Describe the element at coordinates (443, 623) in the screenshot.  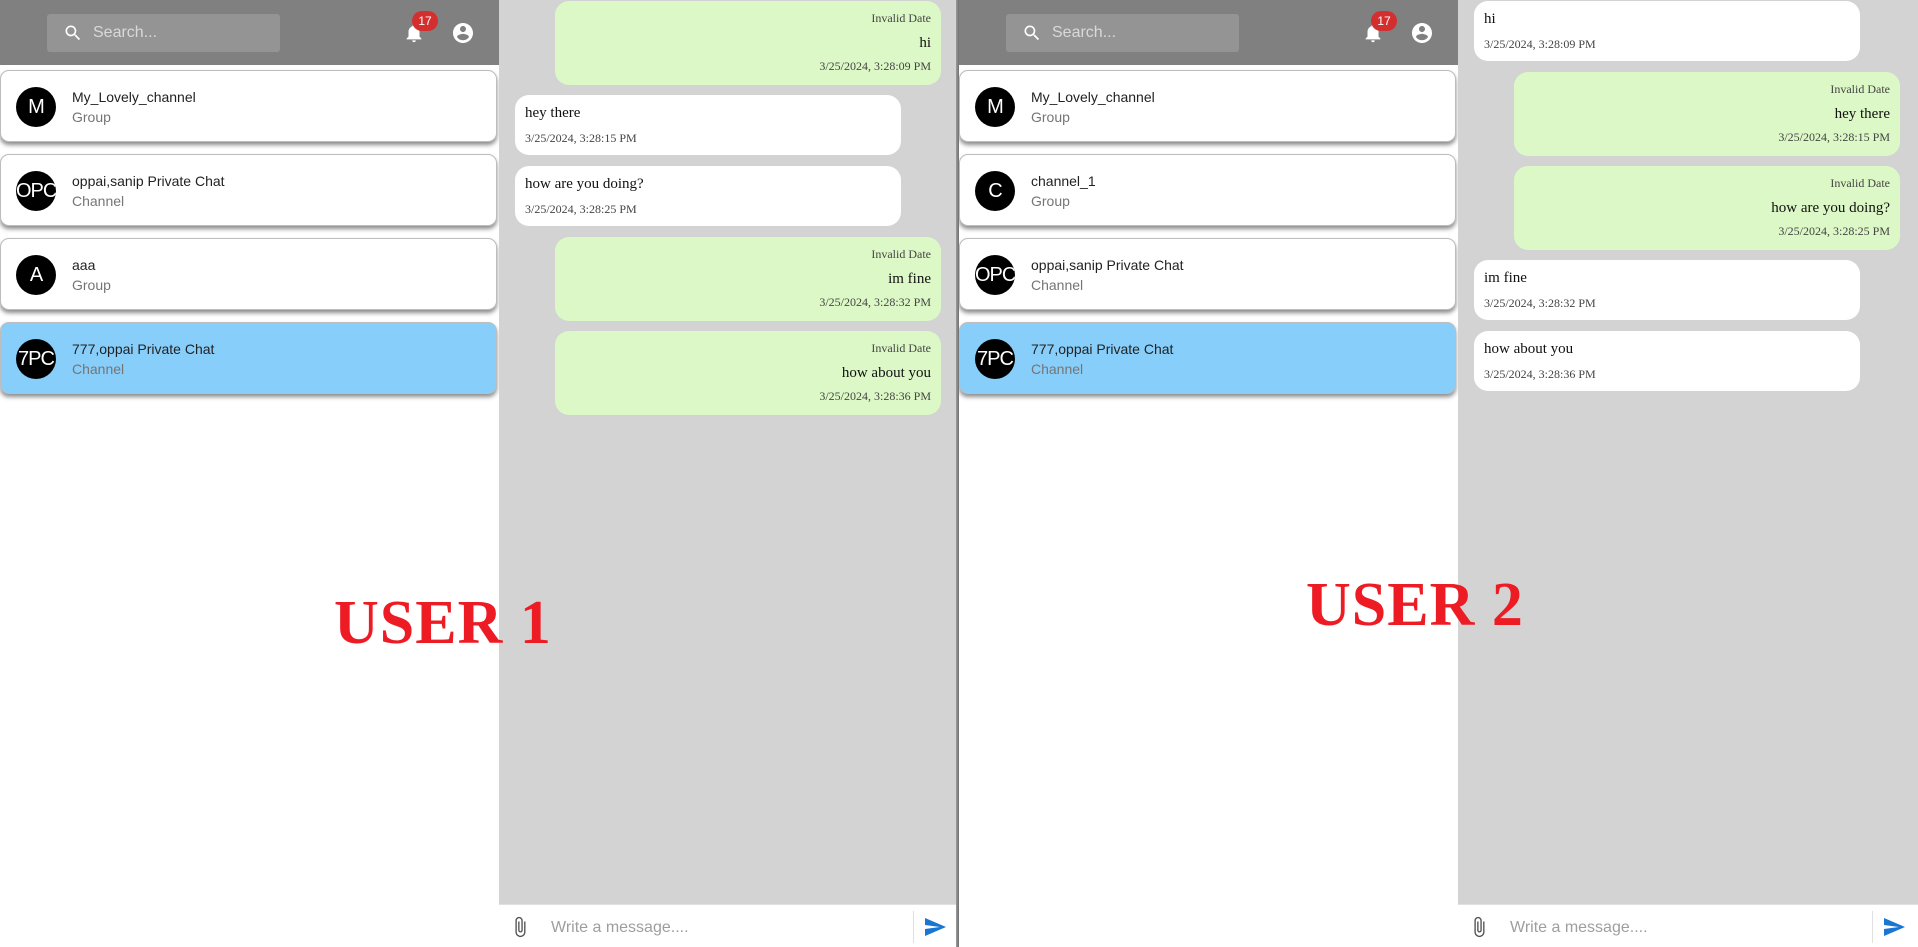
I see `user1-label: USER 1` at that location.